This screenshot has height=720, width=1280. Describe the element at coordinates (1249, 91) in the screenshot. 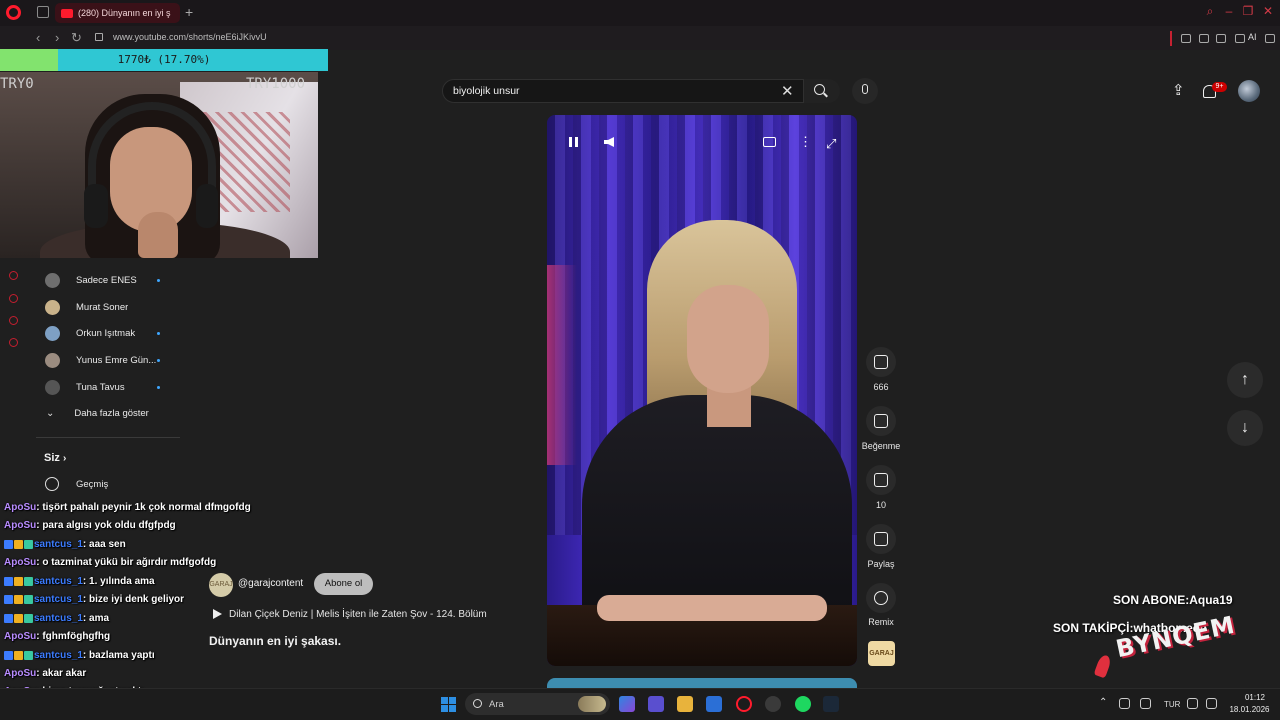

I see `profile-avatar` at that location.